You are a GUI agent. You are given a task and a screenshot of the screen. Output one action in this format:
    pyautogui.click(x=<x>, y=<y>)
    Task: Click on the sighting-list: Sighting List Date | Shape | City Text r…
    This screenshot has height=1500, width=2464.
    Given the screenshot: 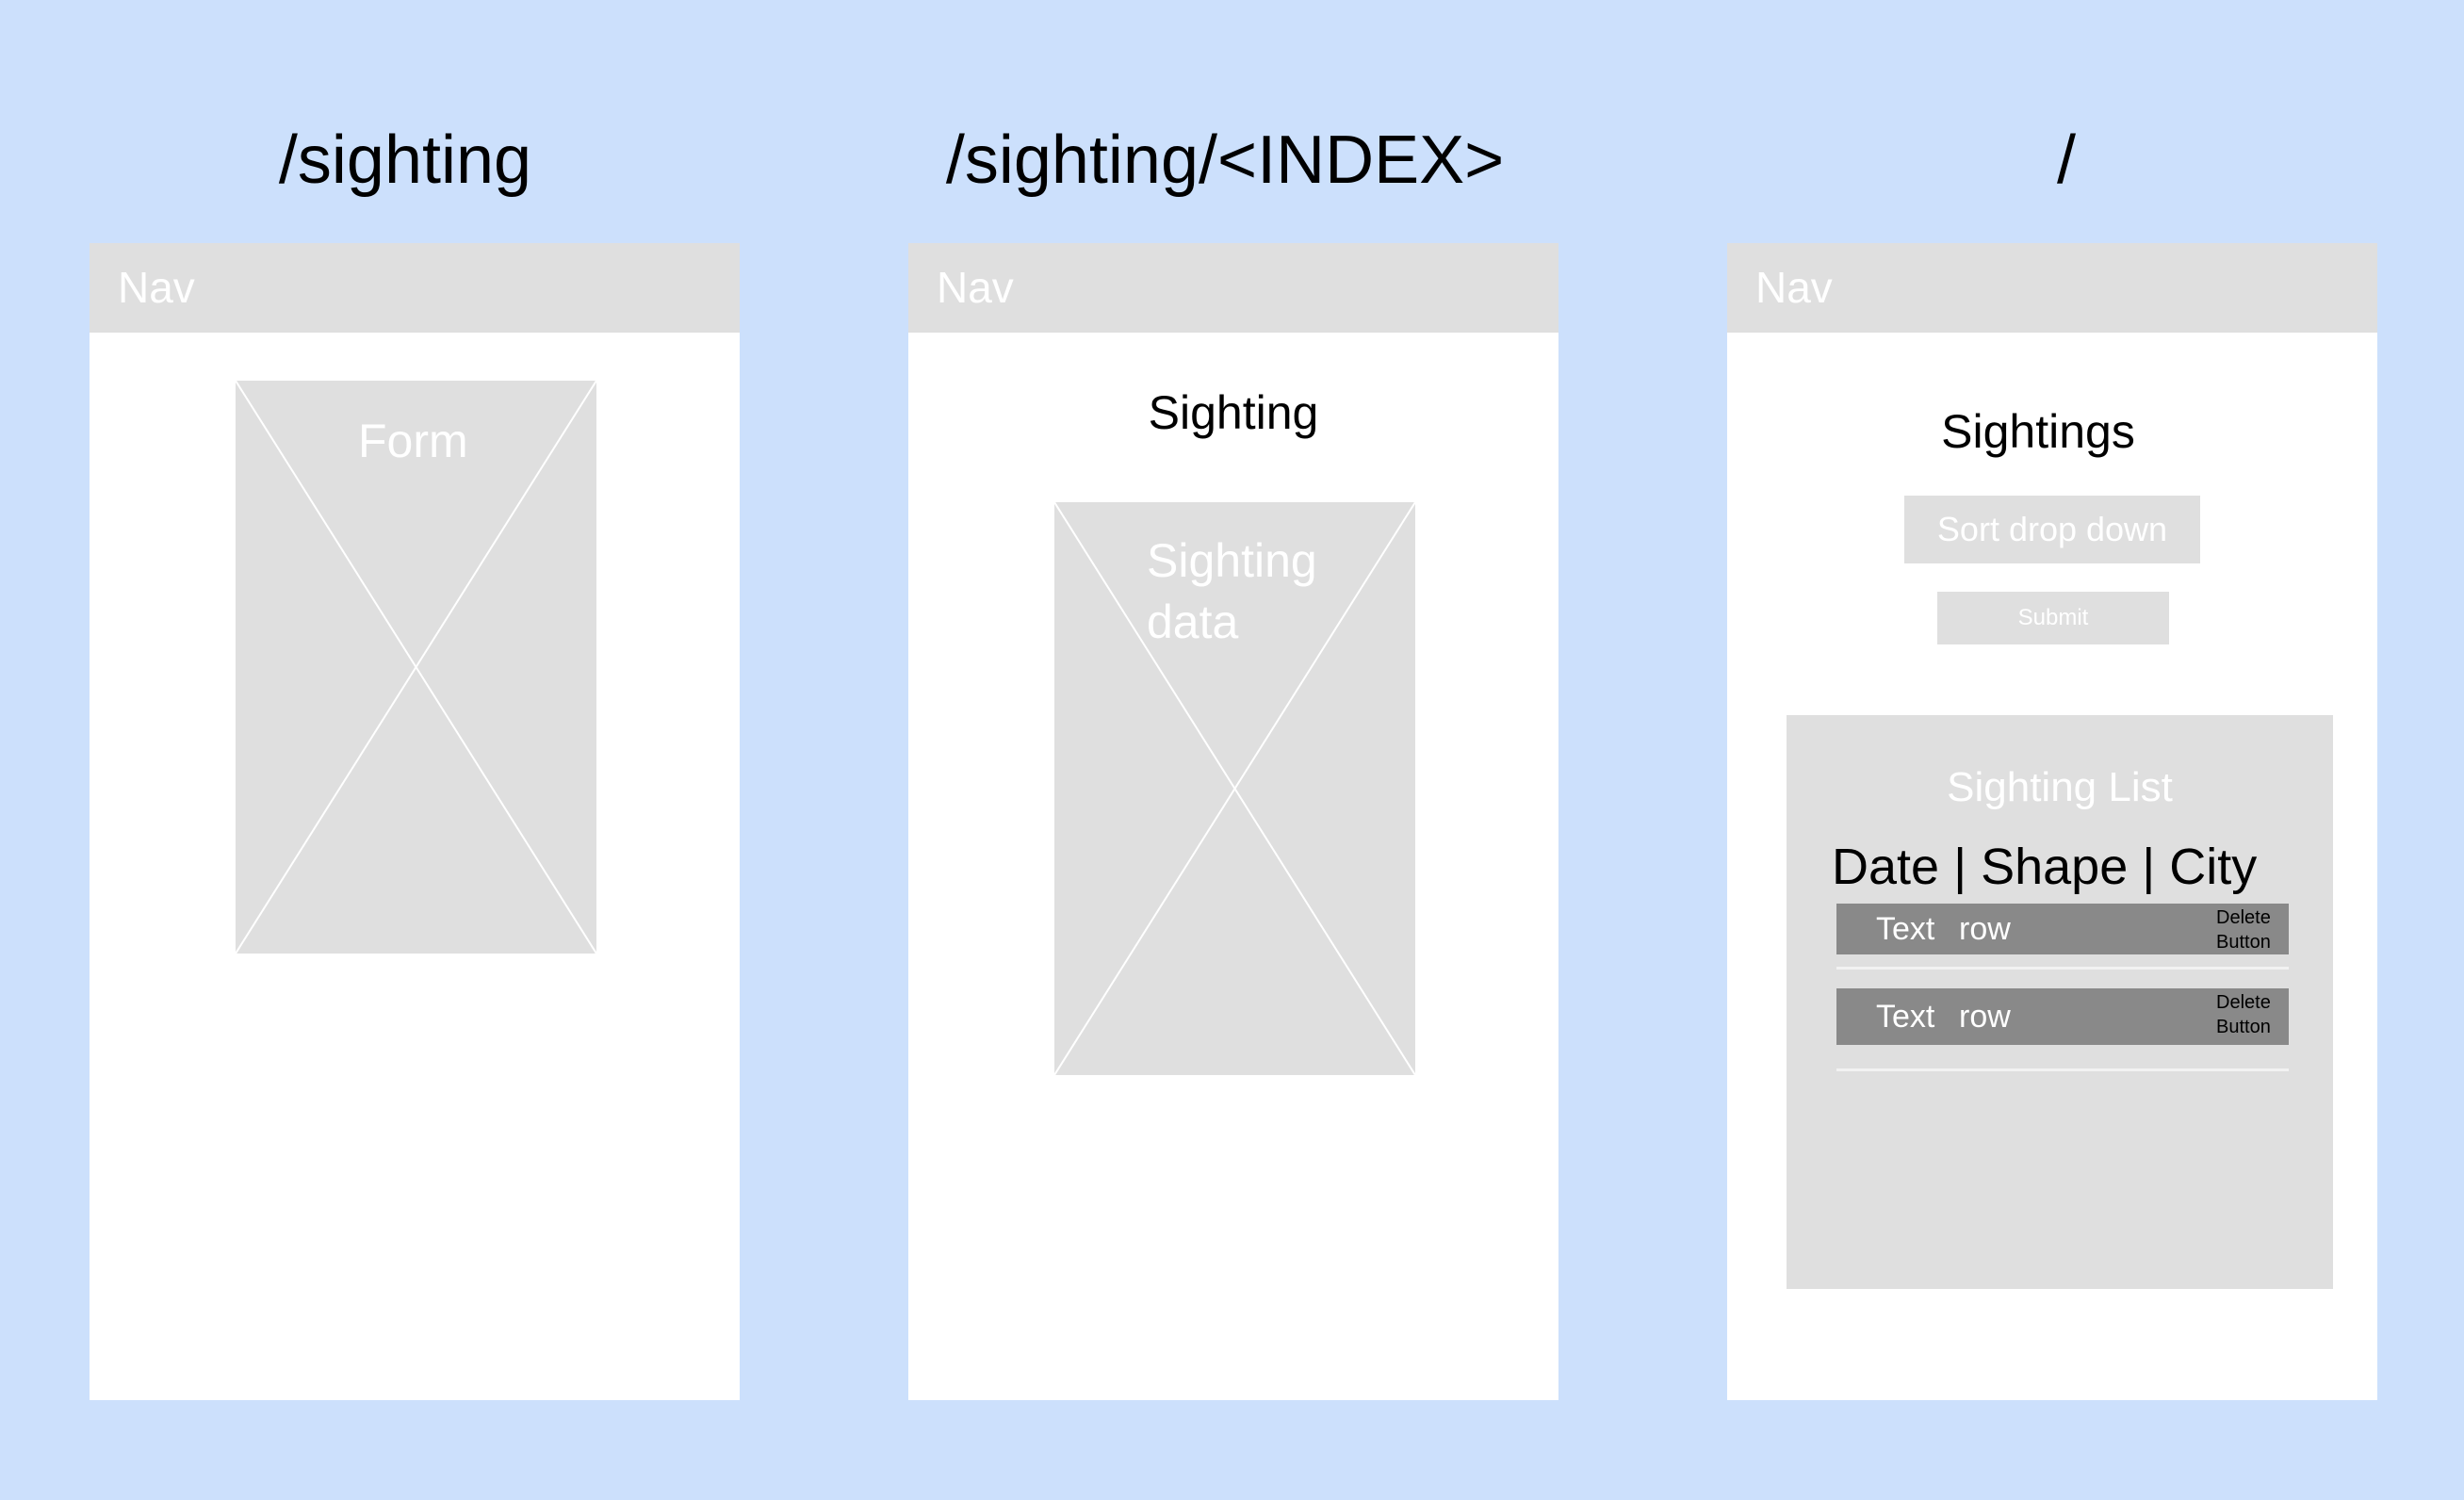 What is the action you would take?
    pyautogui.click(x=2060, y=1002)
    